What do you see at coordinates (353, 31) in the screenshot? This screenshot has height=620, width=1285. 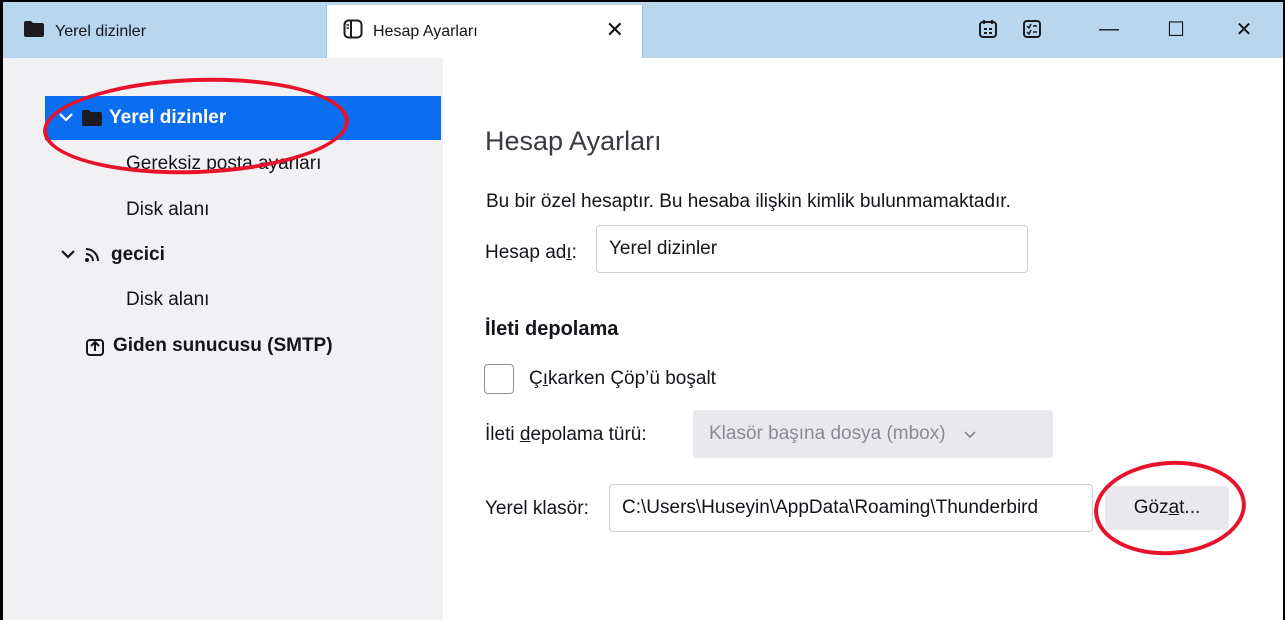 I see `settings-page-icon` at bounding box center [353, 31].